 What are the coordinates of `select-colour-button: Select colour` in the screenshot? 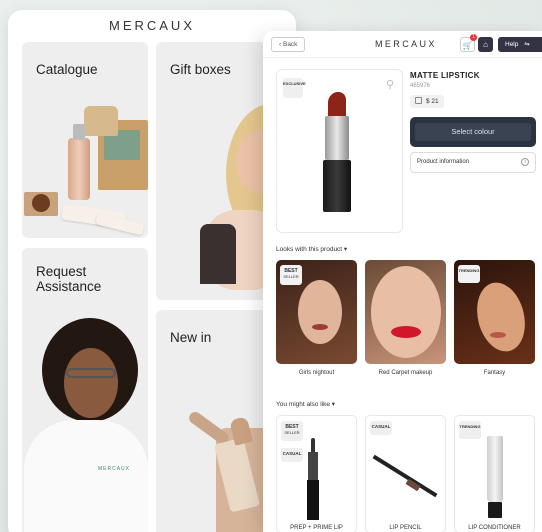 It's located at (473, 132).